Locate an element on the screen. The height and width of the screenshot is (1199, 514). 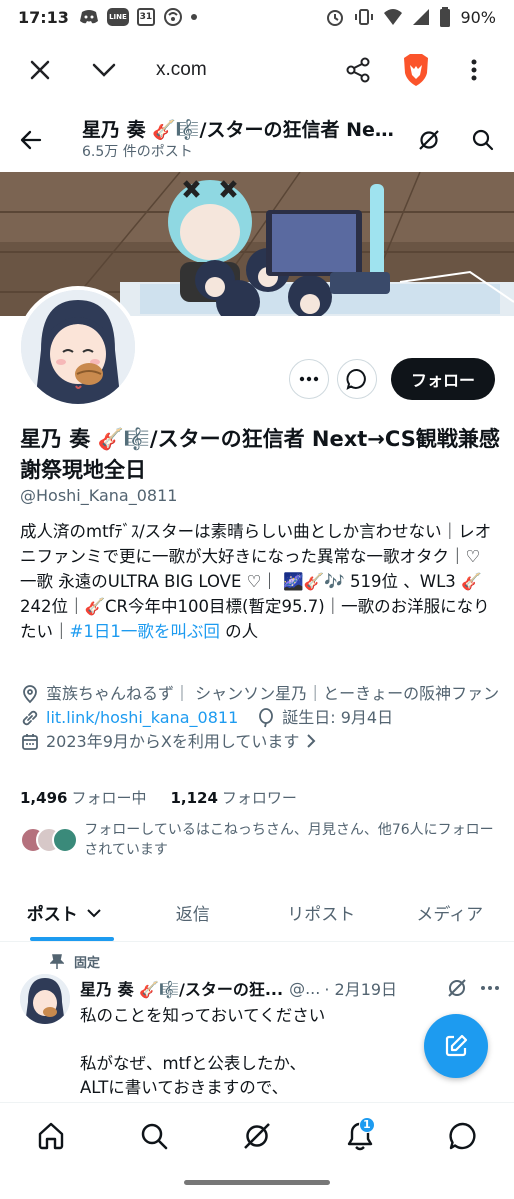
tweet-date: · 2月19日 is located at coordinates (360, 988).